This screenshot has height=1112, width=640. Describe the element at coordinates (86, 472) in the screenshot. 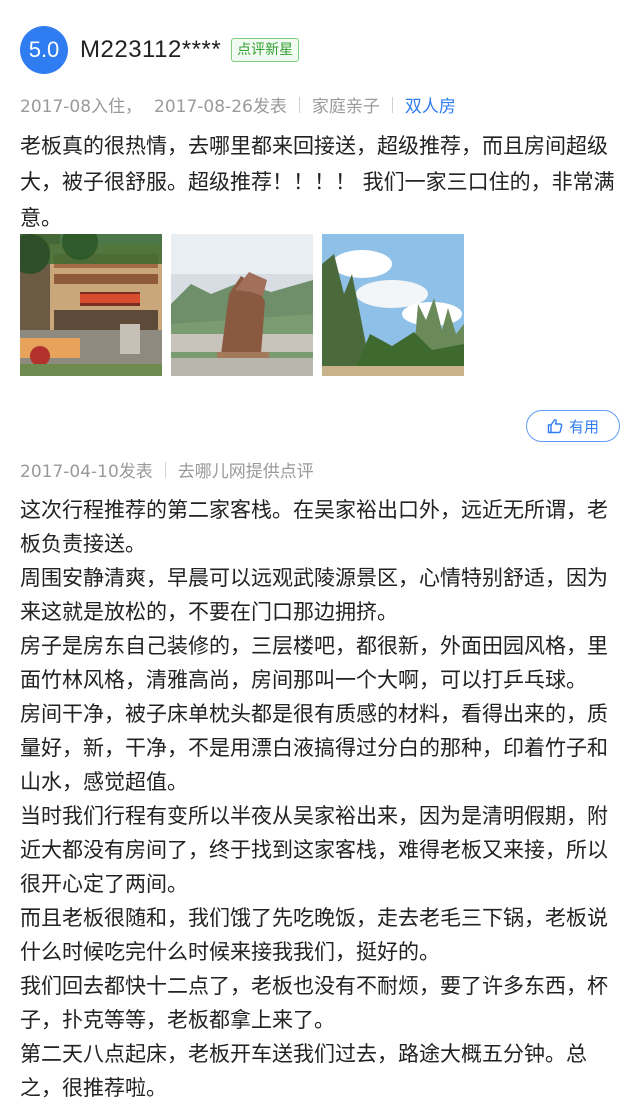

I see `post-date: 2017-04-10发表` at that location.